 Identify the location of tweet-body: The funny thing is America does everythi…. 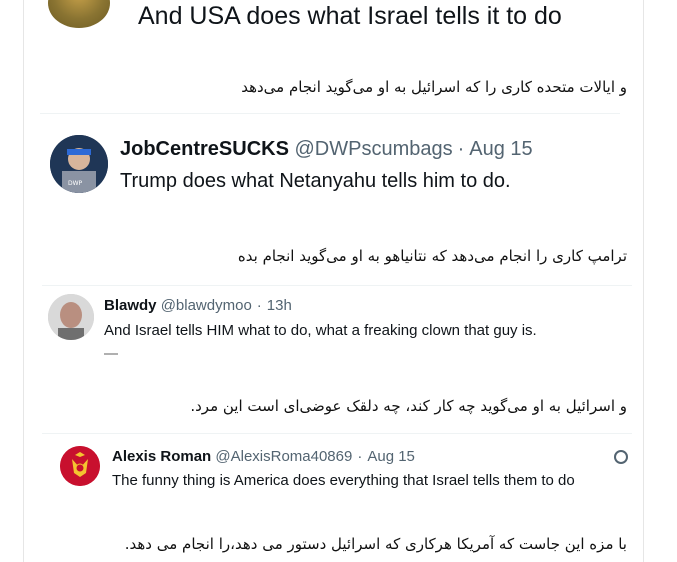
(343, 480).